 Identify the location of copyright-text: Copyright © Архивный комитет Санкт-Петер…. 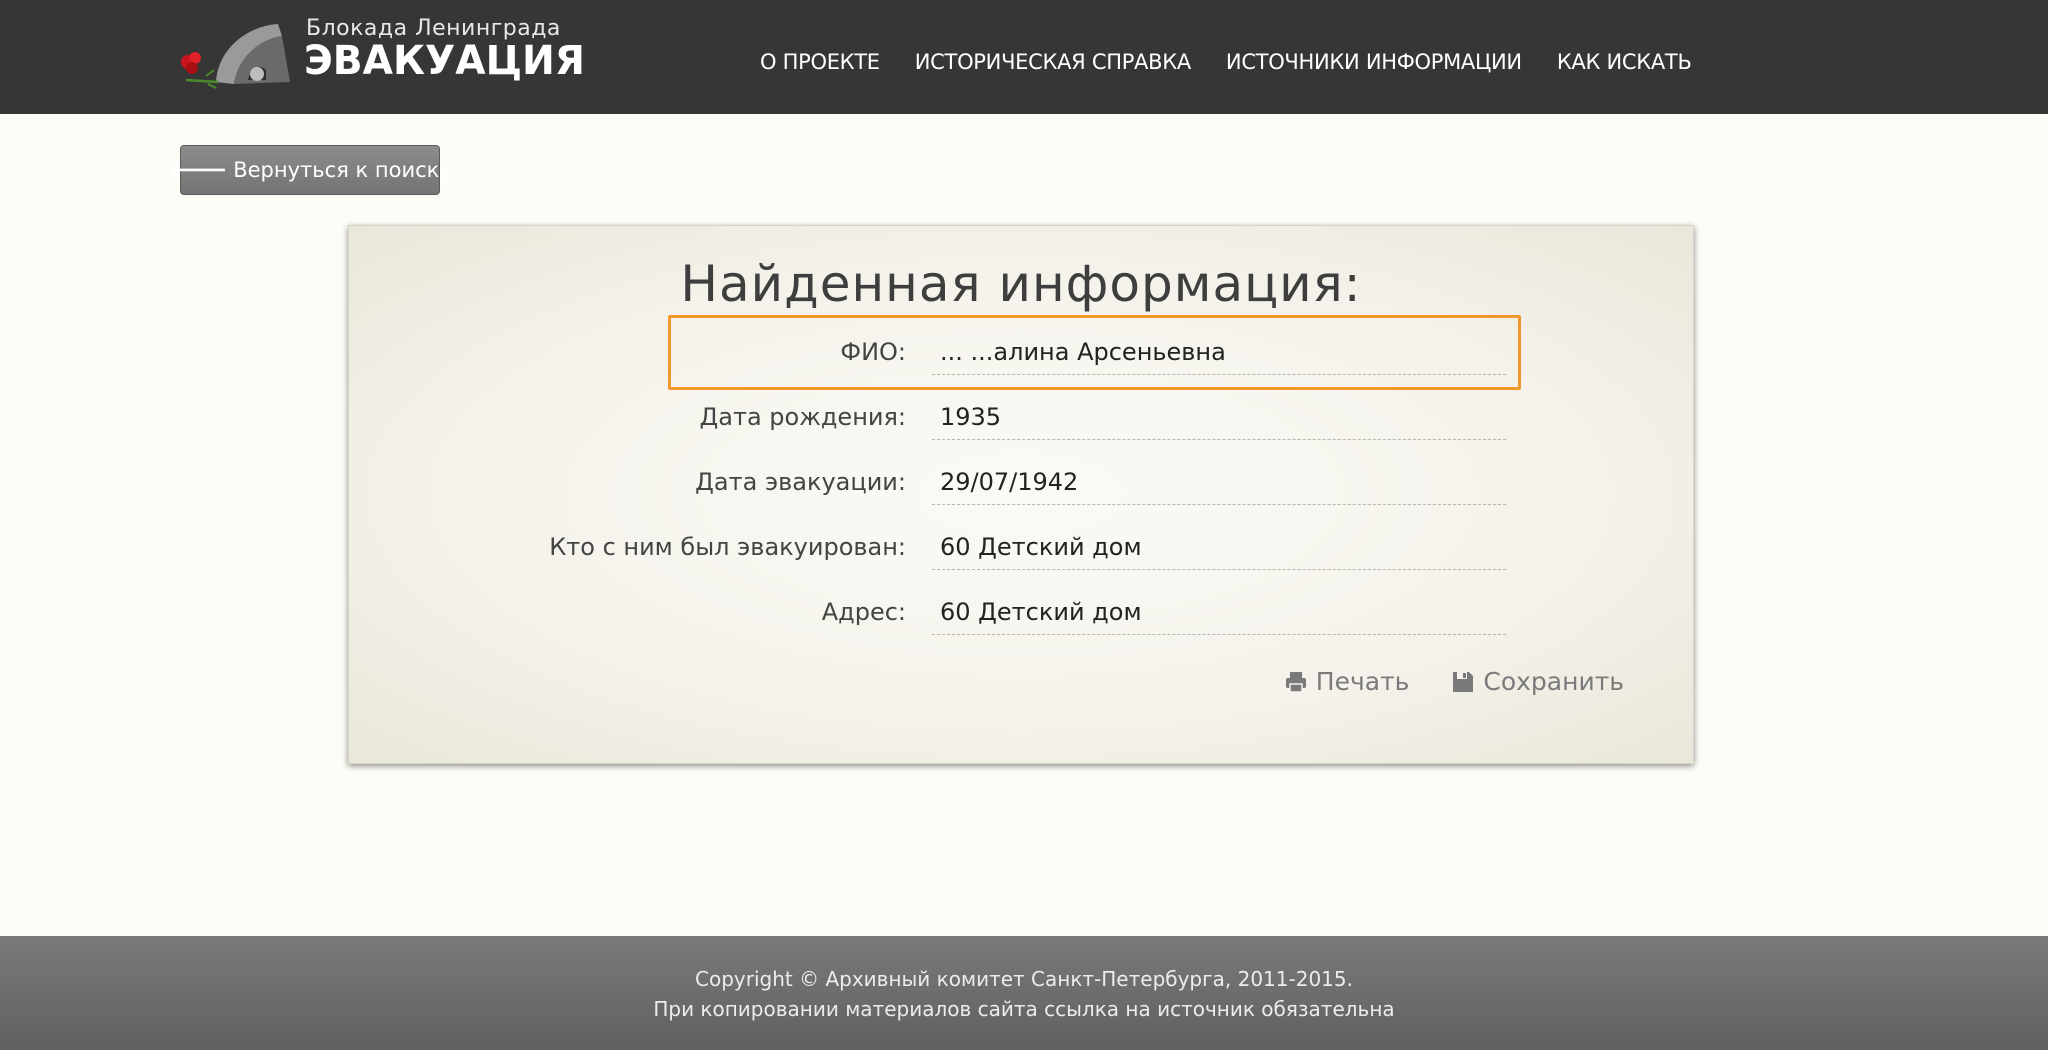
(1024, 979).